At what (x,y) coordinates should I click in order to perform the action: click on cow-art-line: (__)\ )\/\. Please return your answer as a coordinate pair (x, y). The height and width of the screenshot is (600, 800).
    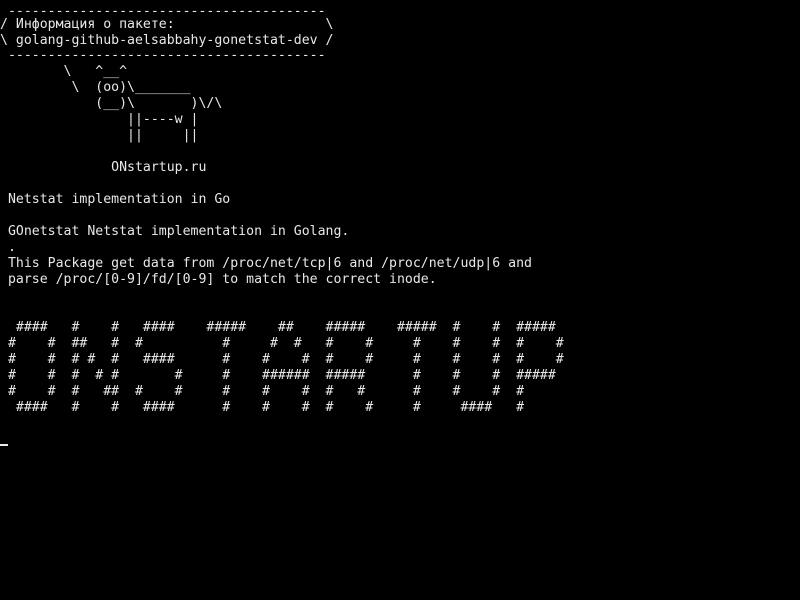
    Looking at the image, I should click on (111, 103).